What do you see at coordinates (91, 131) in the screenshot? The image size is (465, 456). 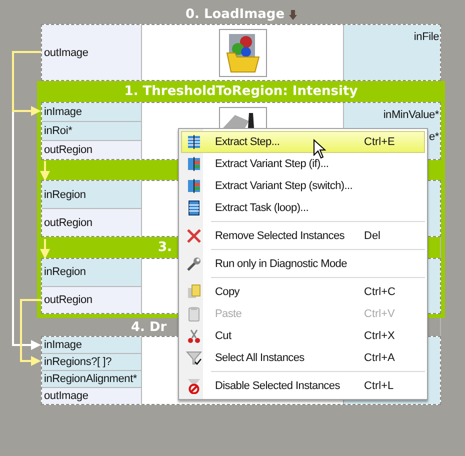 I see `port-label: inRoi*` at bounding box center [91, 131].